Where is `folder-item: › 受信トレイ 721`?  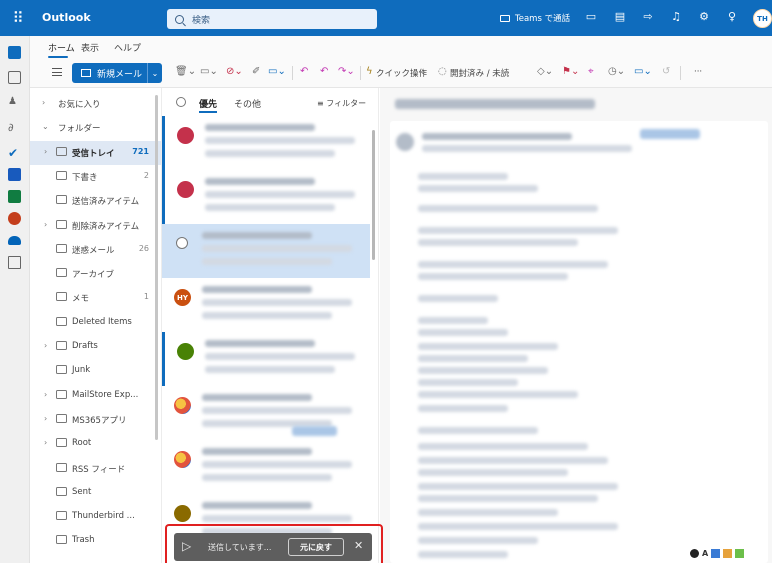
folder-item: › 受信トレイ 721 is located at coordinates (95, 152).